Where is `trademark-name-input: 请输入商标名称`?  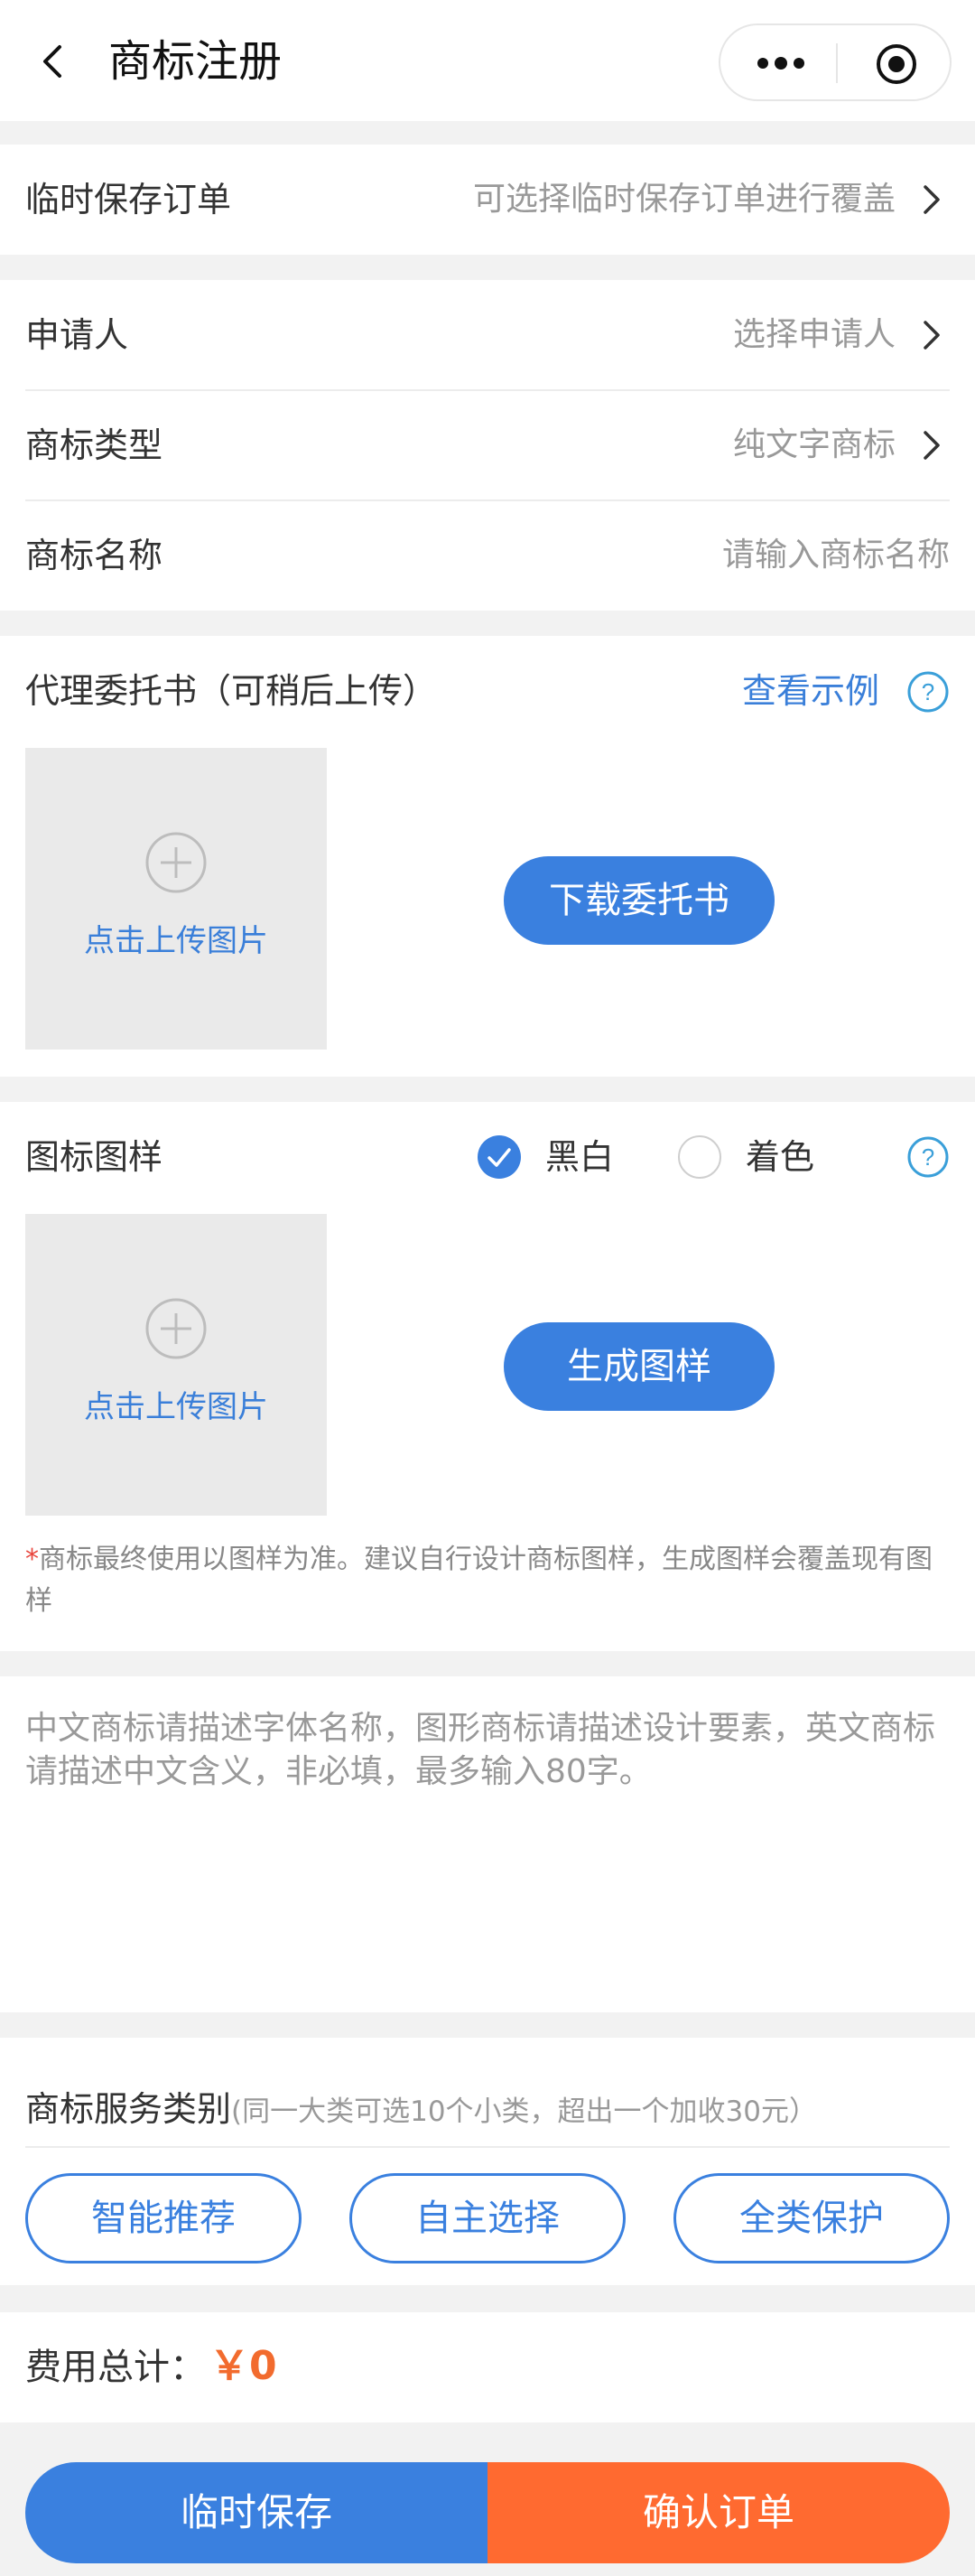
trademark-name-input: 请输入商标名称 is located at coordinates (836, 556).